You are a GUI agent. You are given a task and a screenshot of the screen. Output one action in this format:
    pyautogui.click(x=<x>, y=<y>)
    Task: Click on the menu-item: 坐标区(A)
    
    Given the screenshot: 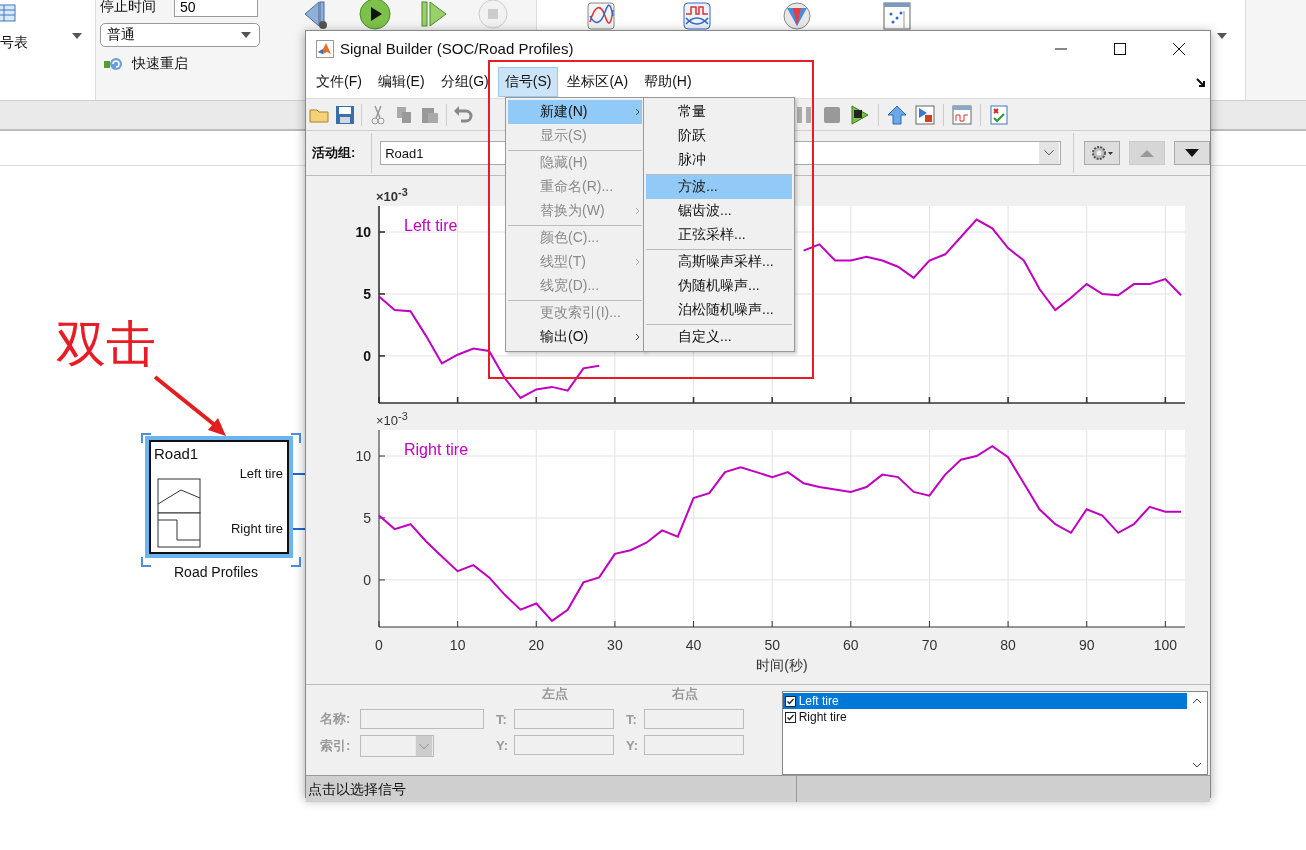 What is the action you would take?
    pyautogui.click(x=598, y=82)
    